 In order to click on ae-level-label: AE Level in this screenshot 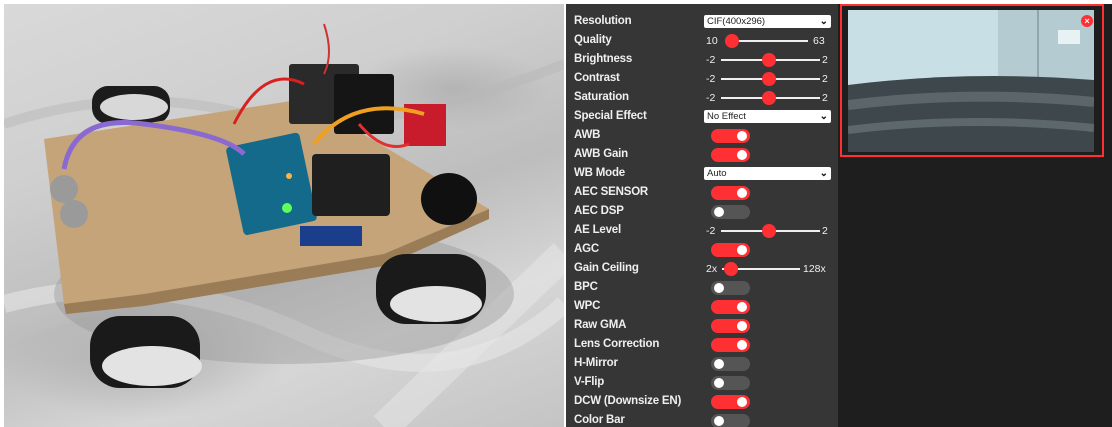, I will do `click(597, 230)`.